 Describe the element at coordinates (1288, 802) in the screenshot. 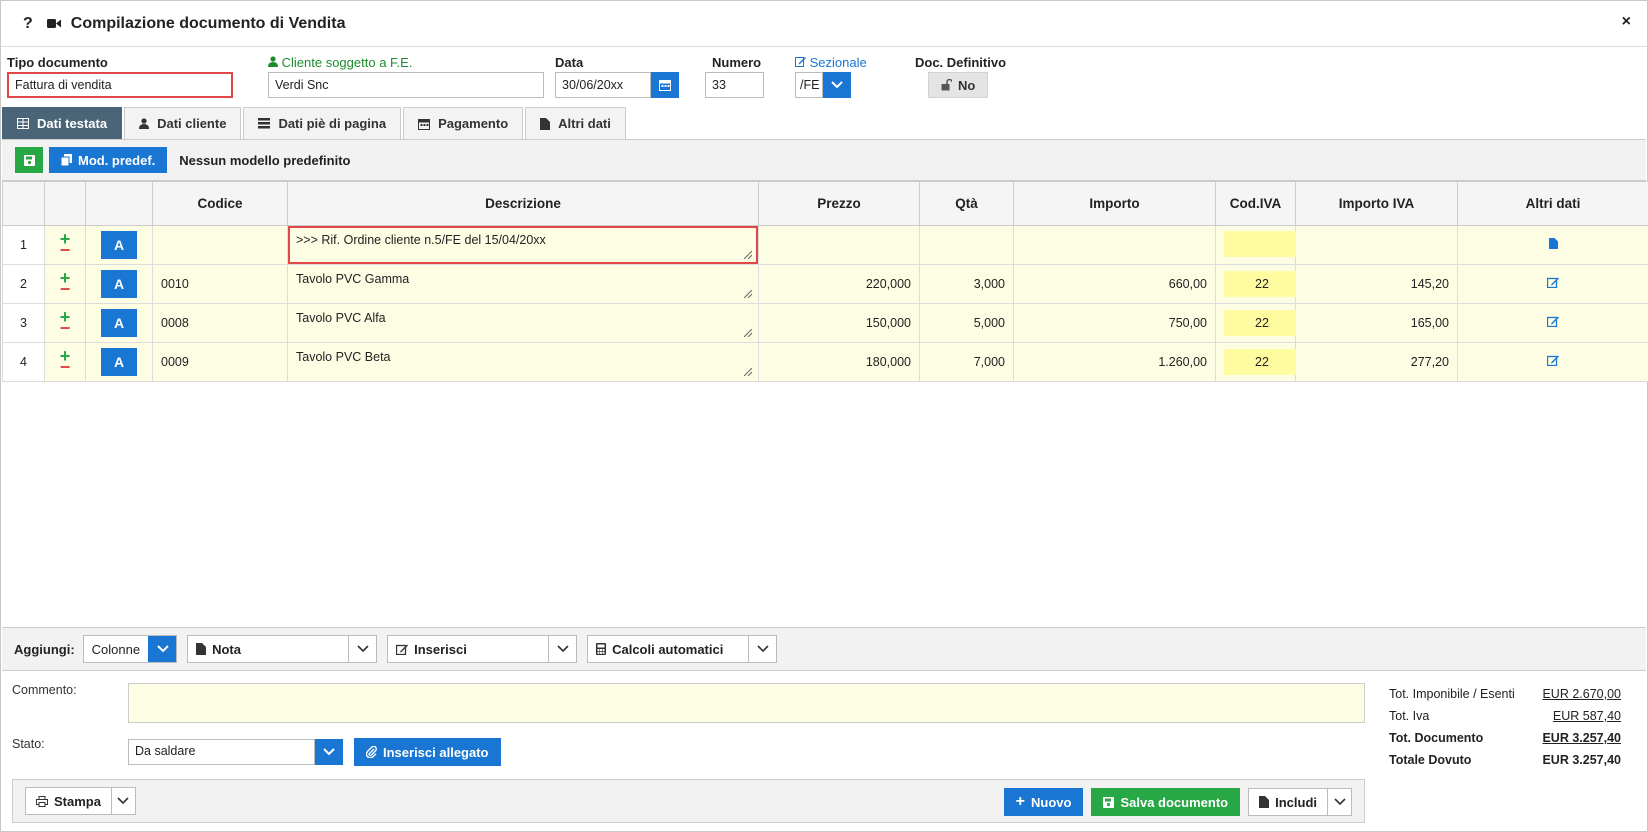

I see `includi-button: Includi` at that location.